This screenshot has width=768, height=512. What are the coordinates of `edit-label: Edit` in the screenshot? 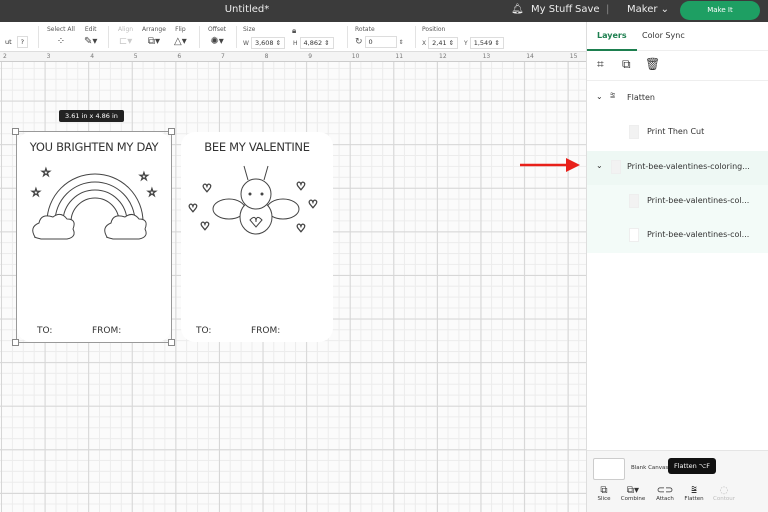 It's located at (90, 29).